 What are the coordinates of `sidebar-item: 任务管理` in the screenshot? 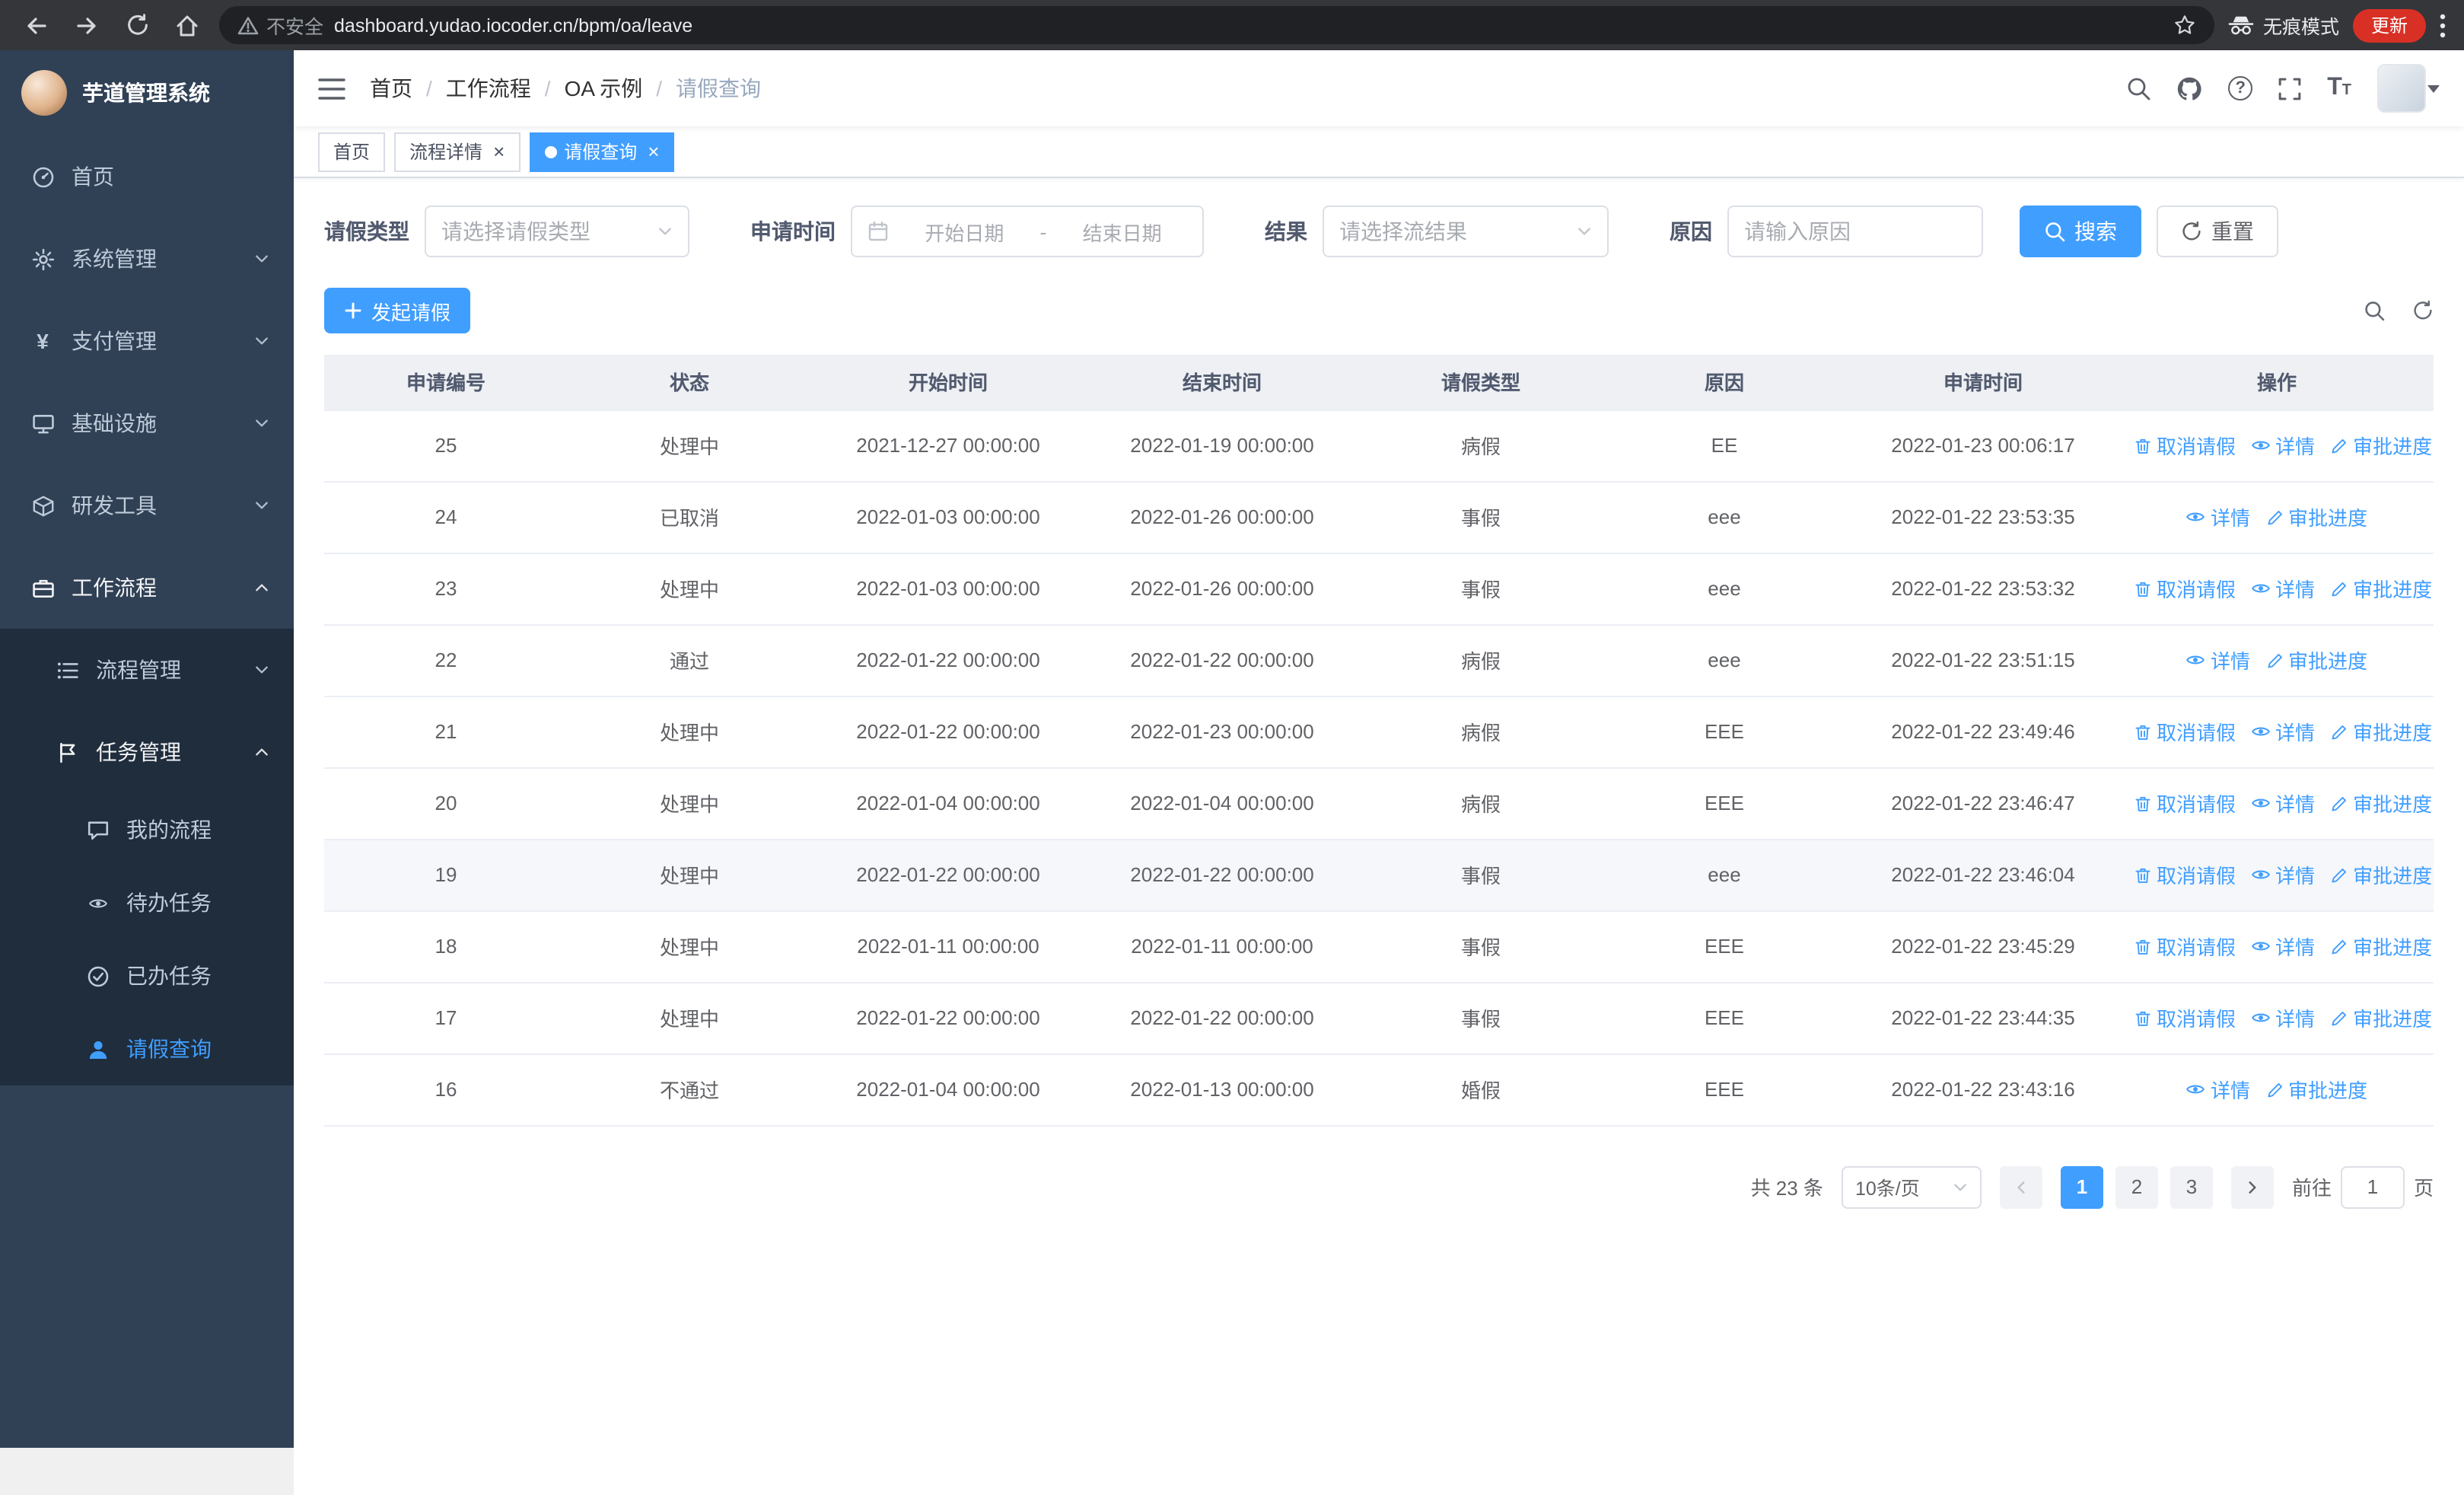 It's located at (147, 752).